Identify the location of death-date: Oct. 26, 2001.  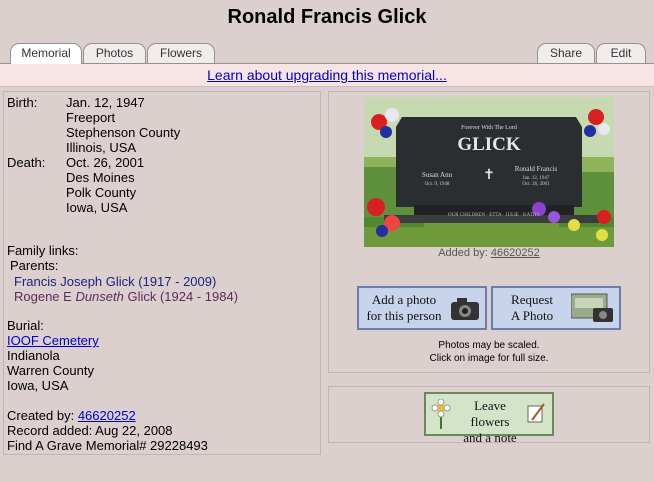
(105, 162).